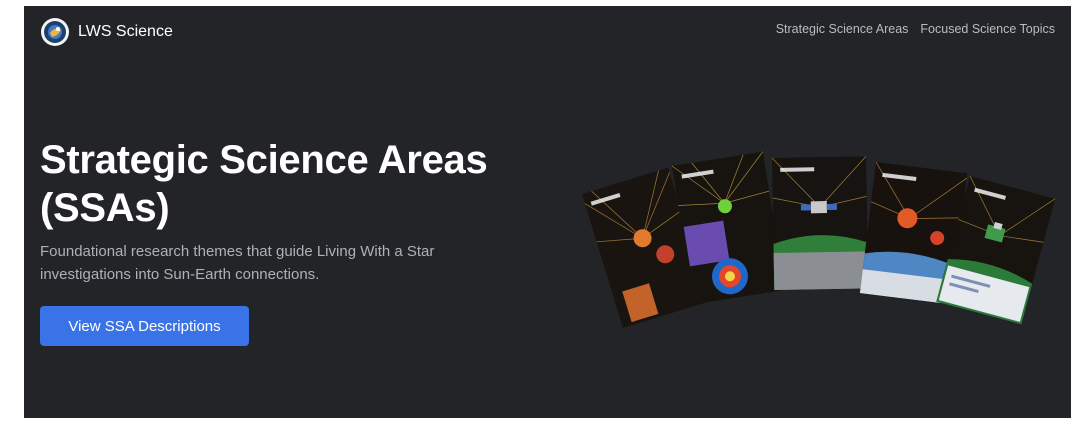  Describe the element at coordinates (144, 326) in the screenshot. I see `view-ssa-descriptions-button: View SSA Descriptions` at that location.